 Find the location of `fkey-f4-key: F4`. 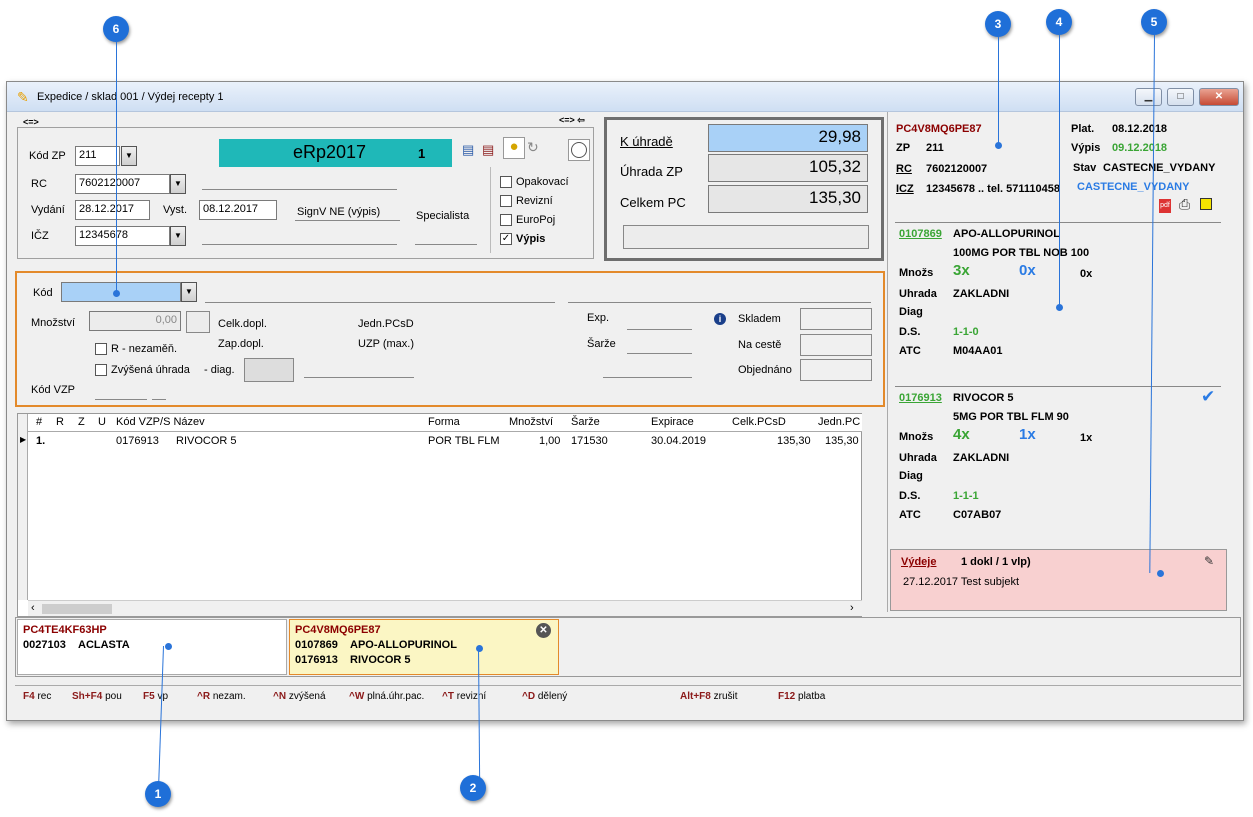

fkey-f4-key: F4 is located at coordinates (29, 696).